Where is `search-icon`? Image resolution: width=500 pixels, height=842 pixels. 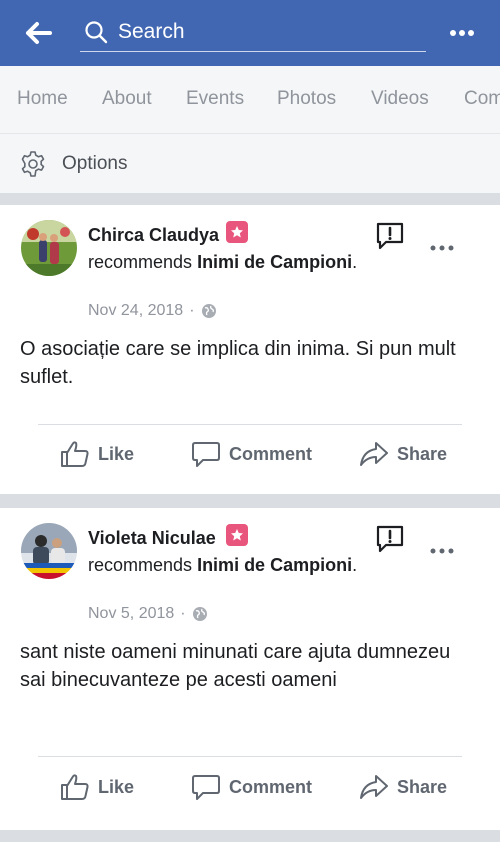 search-icon is located at coordinates (96, 32).